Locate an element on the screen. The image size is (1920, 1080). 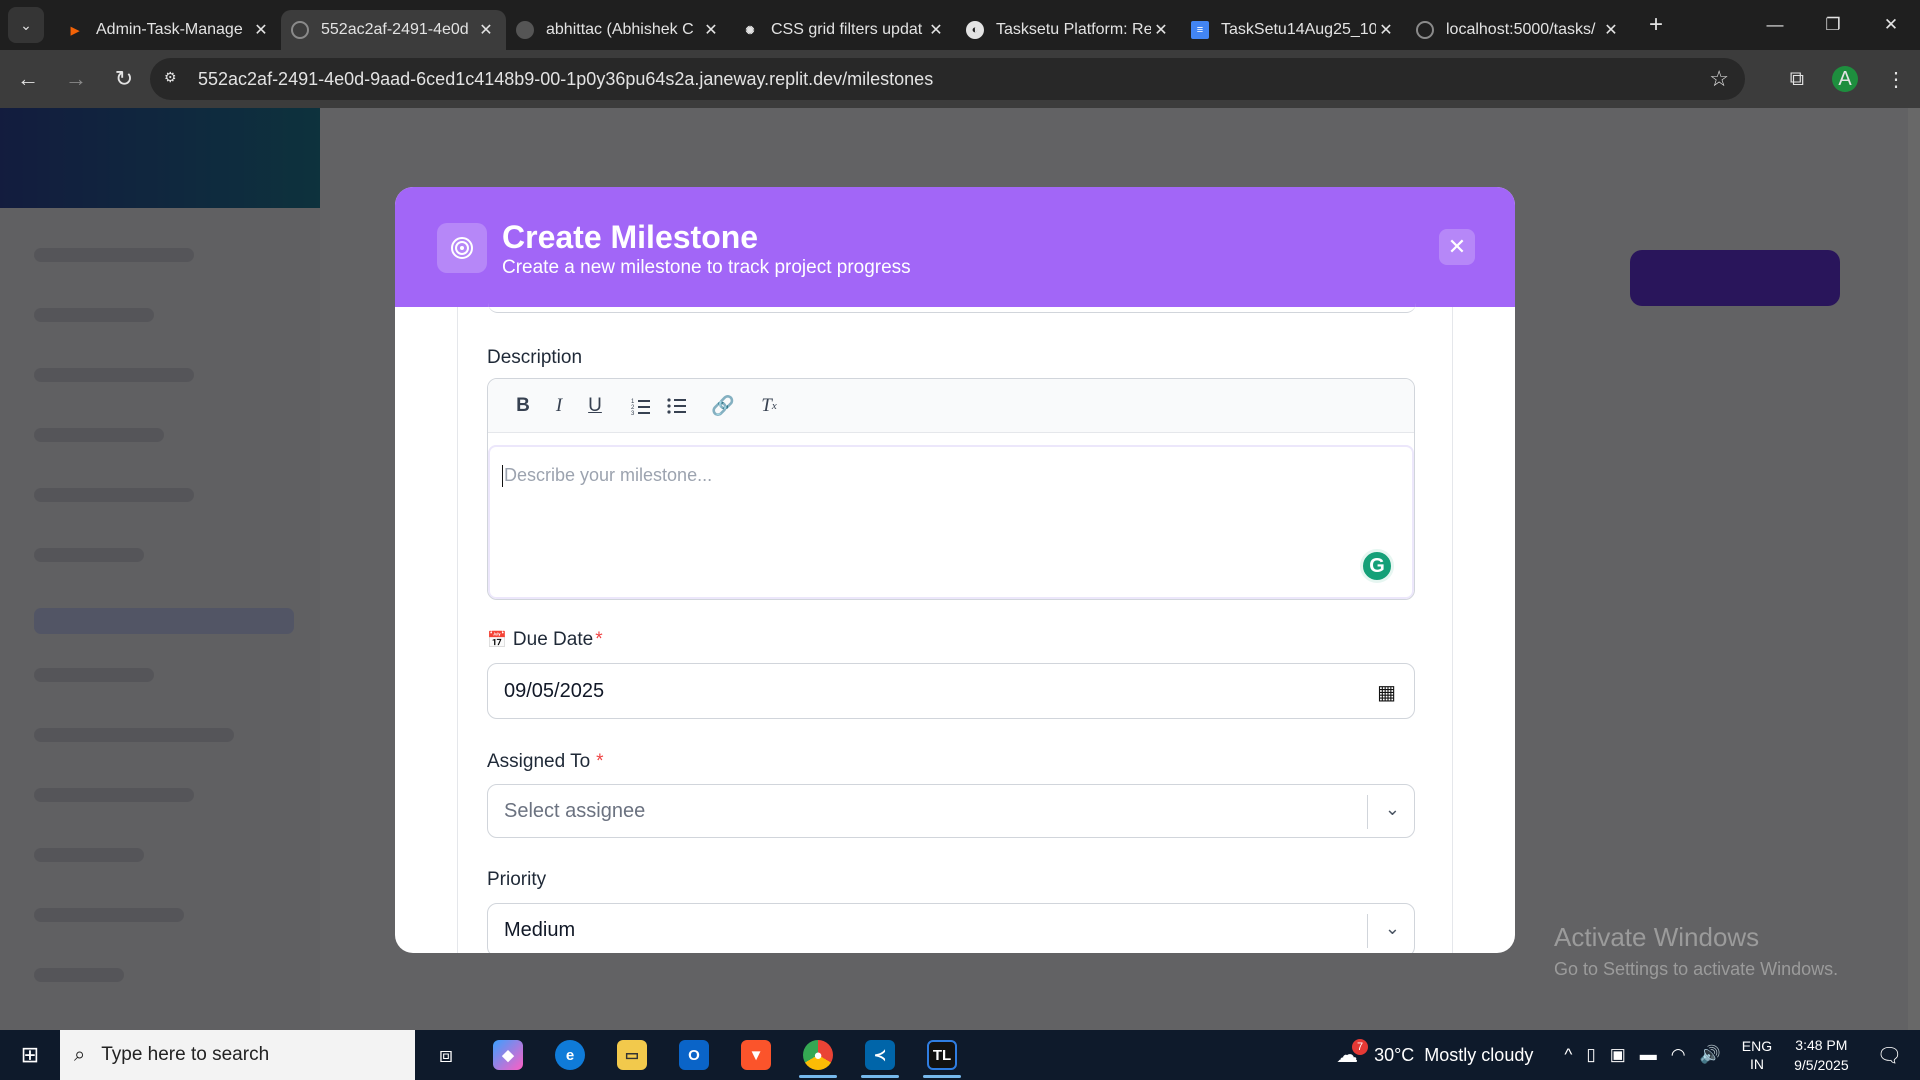
bullet-list-icon is located at coordinates (677, 406).